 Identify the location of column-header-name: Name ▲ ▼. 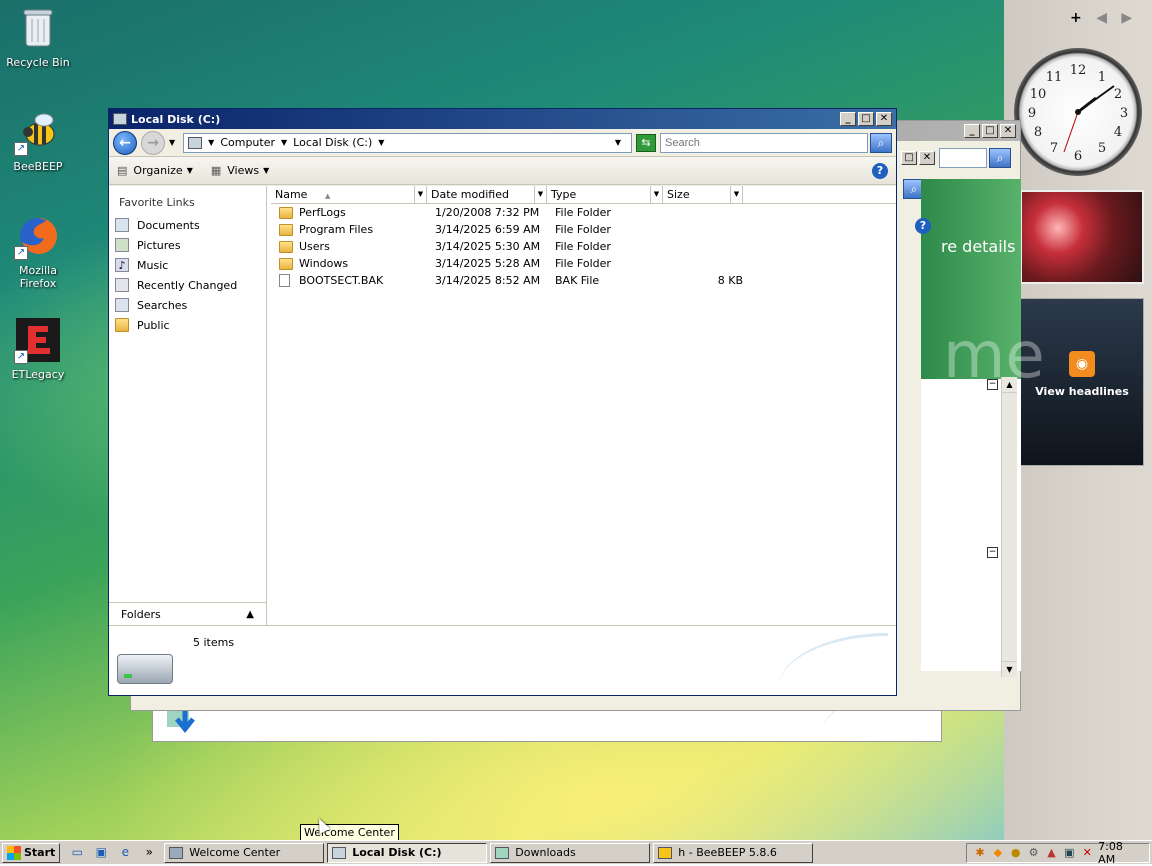
(349, 194).